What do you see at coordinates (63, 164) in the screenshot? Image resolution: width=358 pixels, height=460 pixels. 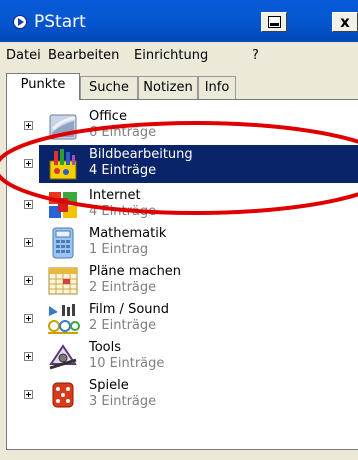 I see `image-editing-icon` at bounding box center [63, 164].